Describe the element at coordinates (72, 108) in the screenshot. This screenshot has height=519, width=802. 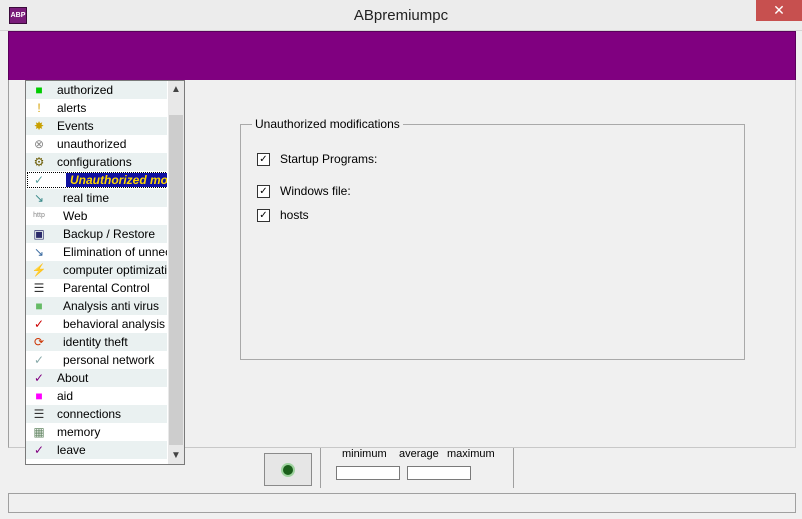
I see `sidebar-item-label: alerts` at that location.